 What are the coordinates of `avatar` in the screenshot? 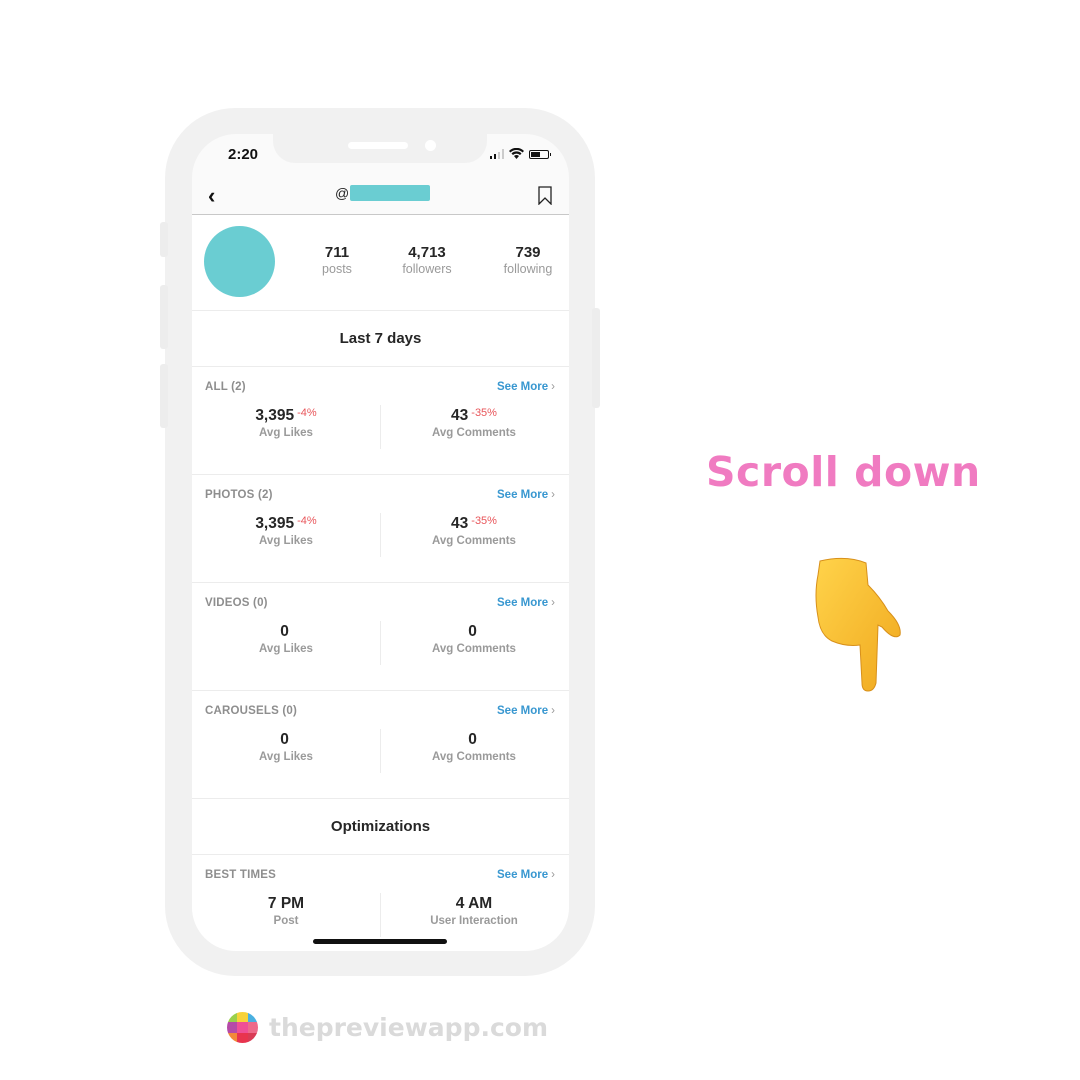 It's located at (239, 261).